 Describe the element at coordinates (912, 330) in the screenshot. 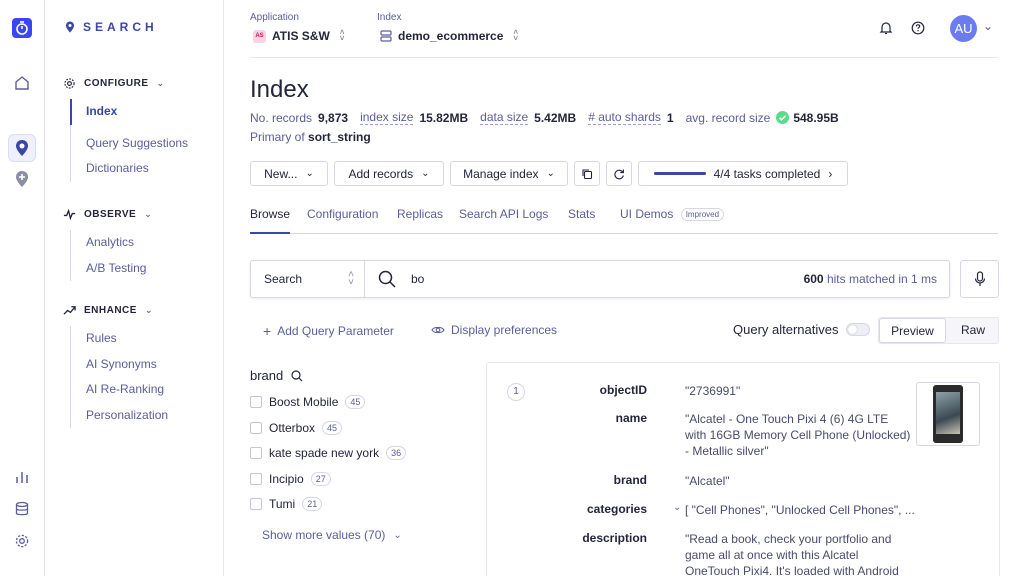

I see `preview-button: Preview` at that location.